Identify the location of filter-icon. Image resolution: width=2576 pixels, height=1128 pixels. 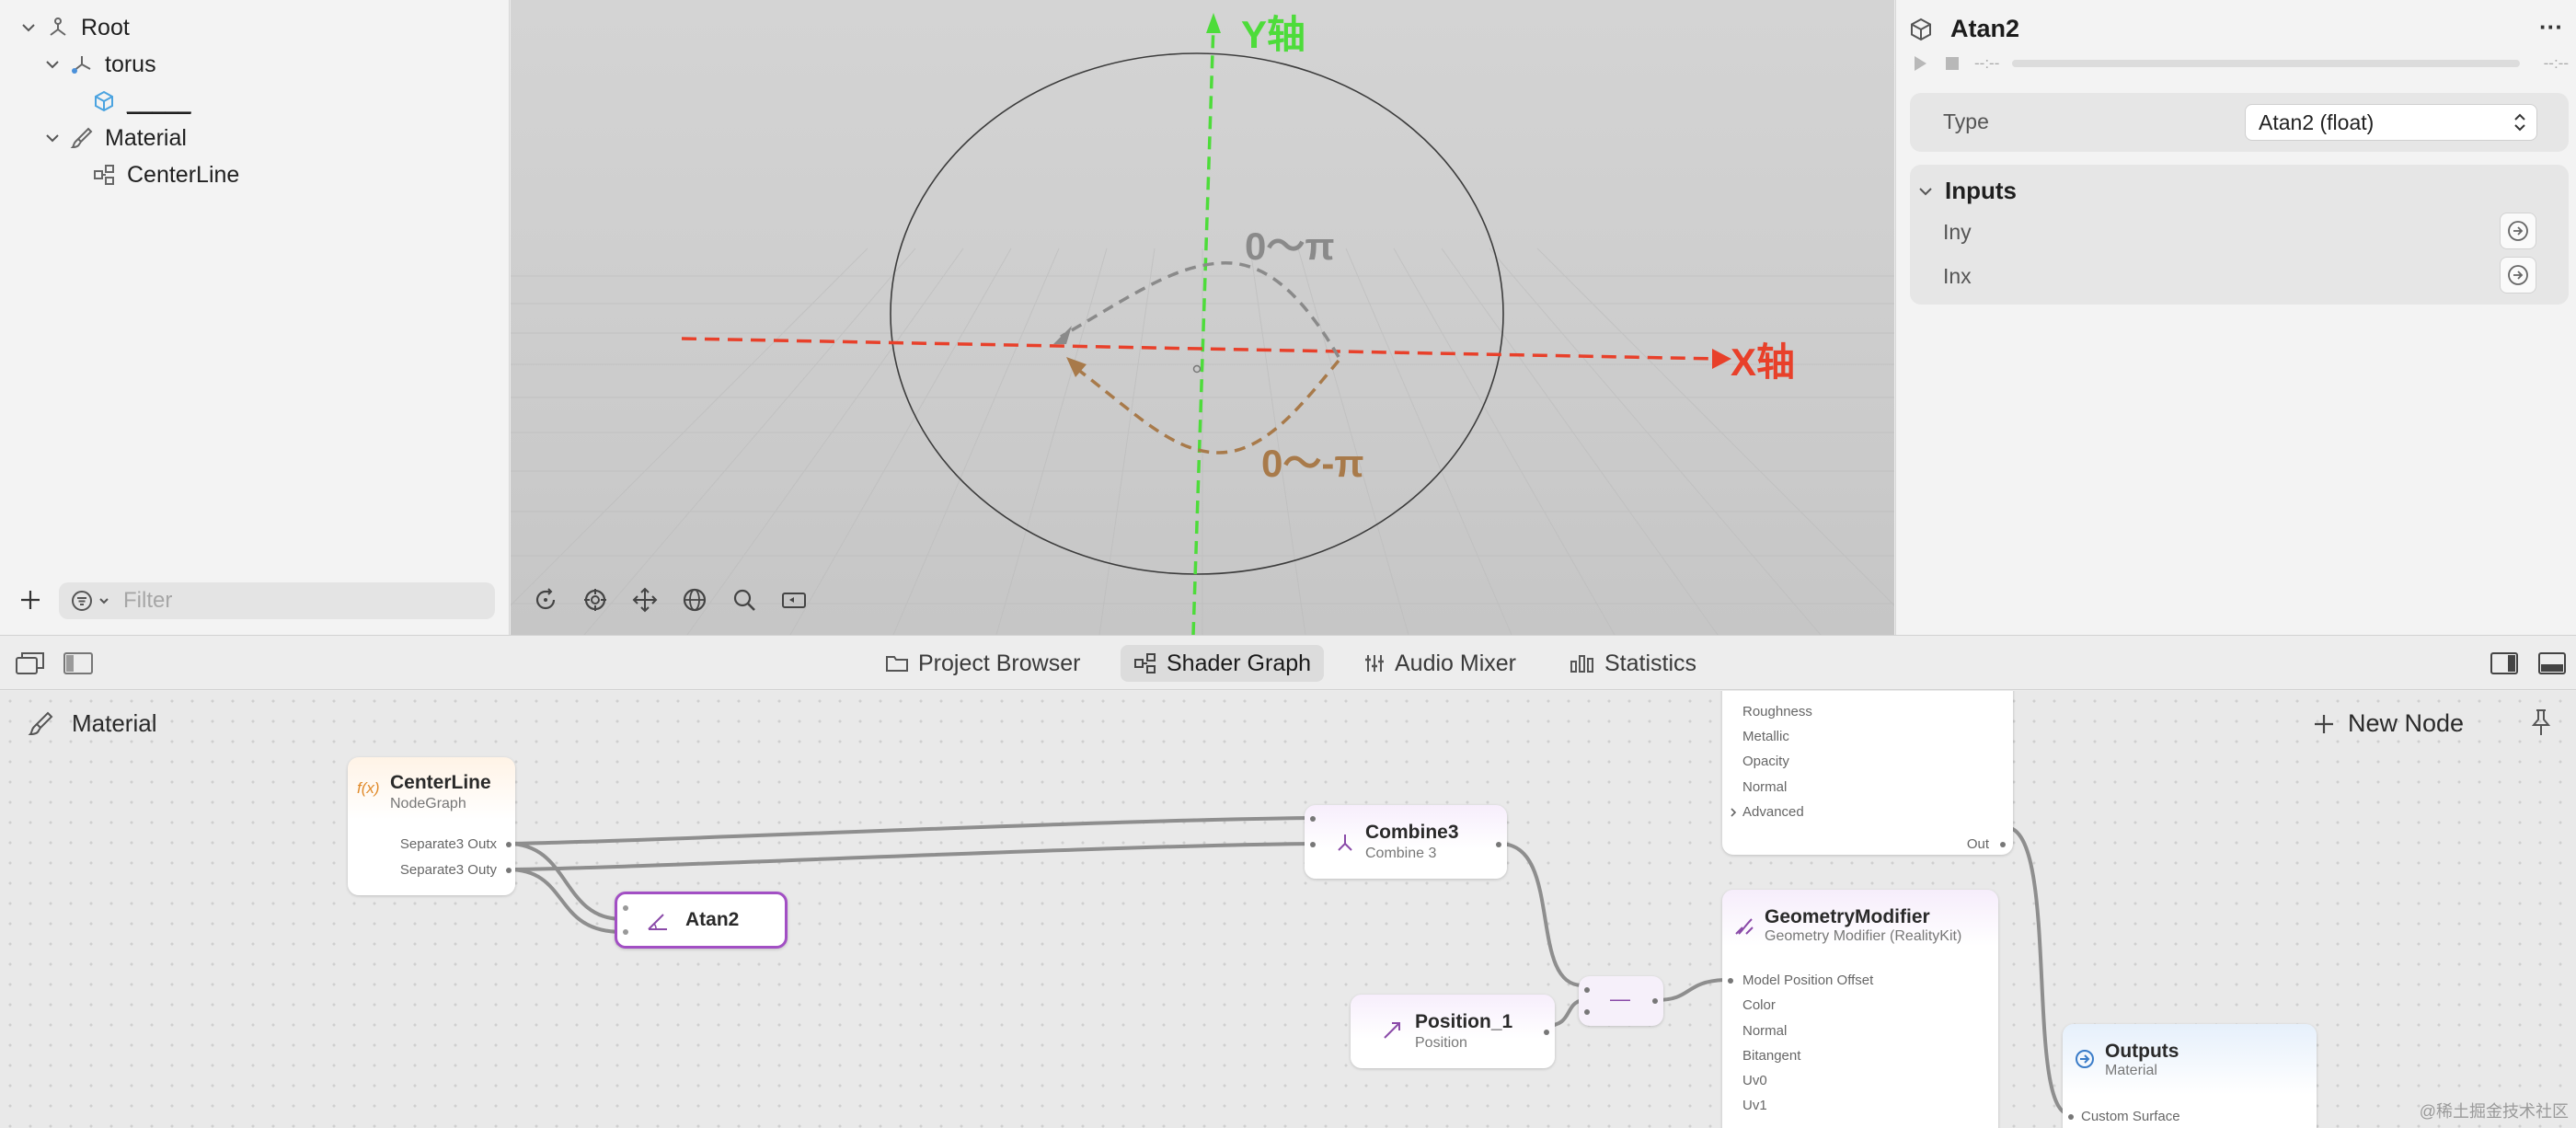
(82, 601).